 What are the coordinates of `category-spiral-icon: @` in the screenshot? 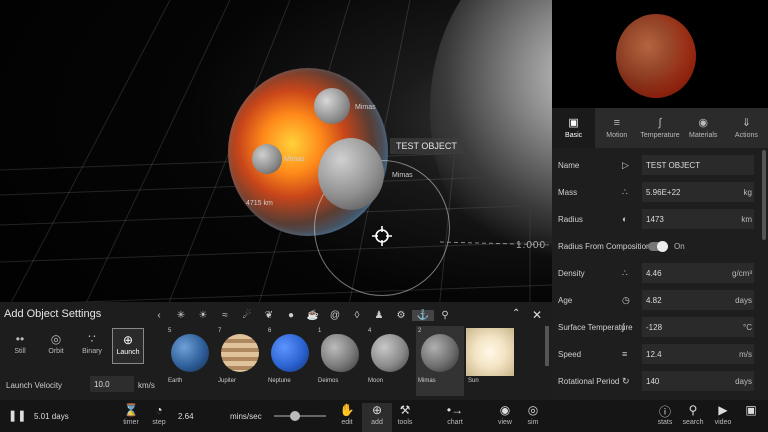 It's located at (335, 315).